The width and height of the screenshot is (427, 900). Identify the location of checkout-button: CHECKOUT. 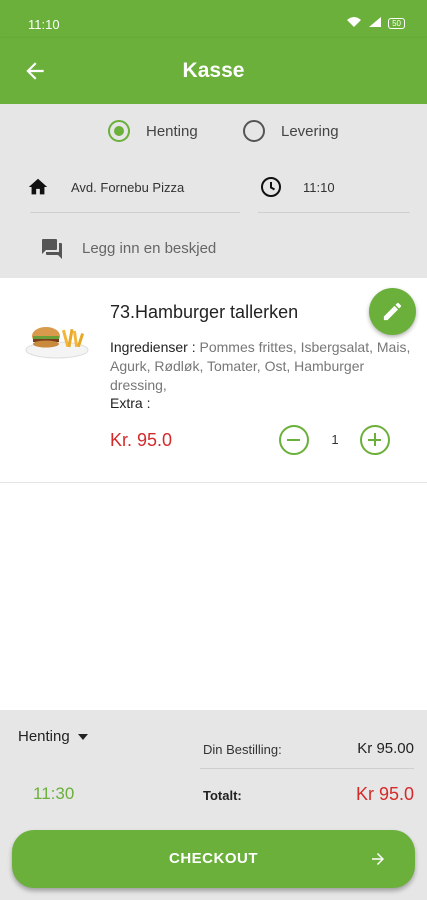
(213, 859).